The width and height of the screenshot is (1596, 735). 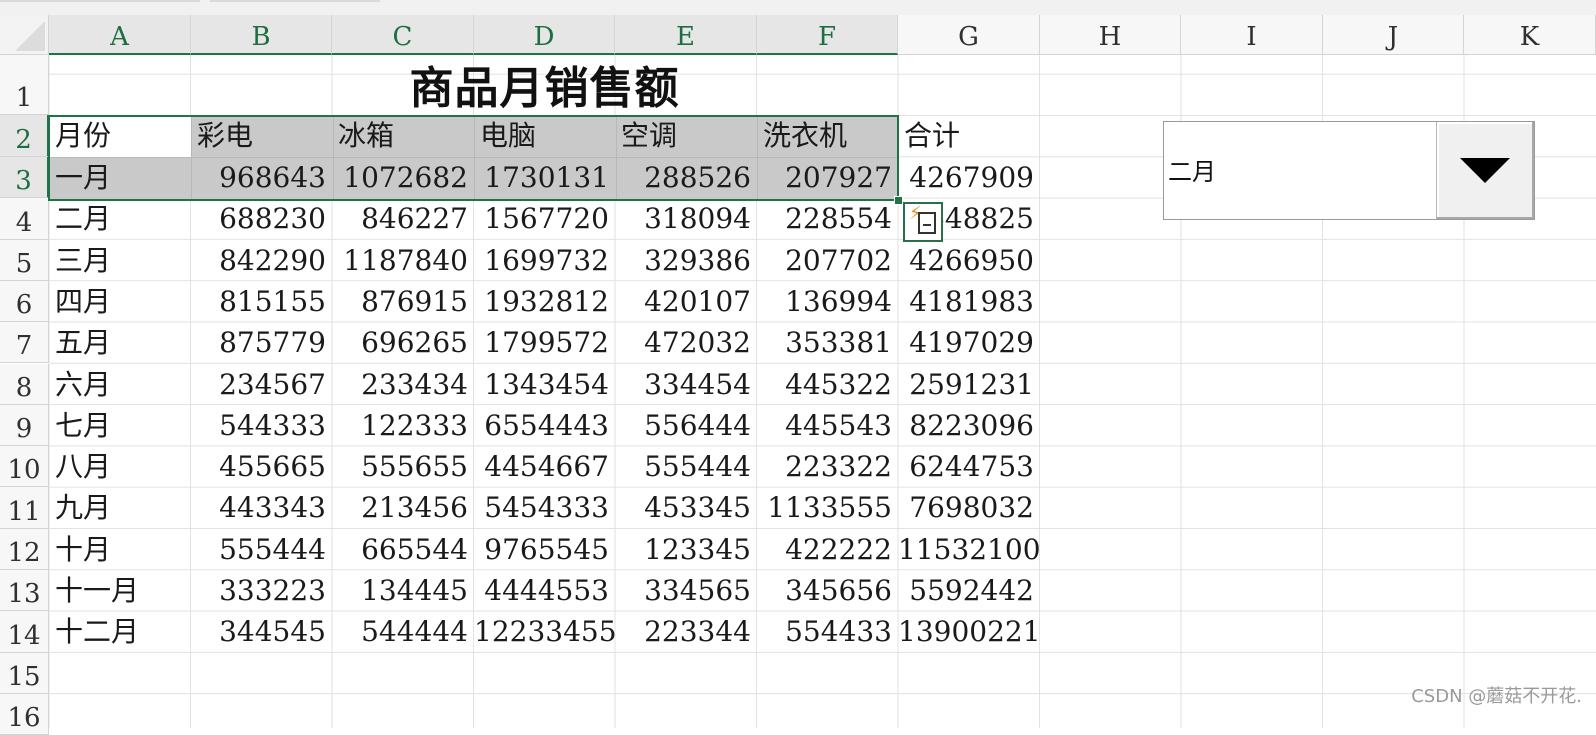 What do you see at coordinates (544, 340) in the screenshot?
I see `value-cell: 1799572` at bounding box center [544, 340].